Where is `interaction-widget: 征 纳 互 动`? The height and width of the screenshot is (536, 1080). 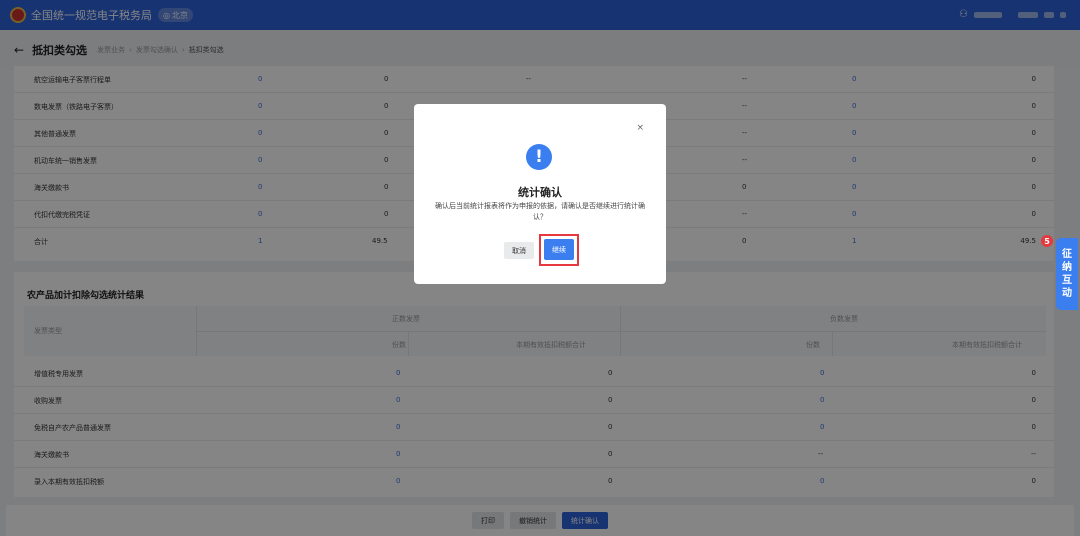 interaction-widget: 征 纳 互 动 is located at coordinates (1067, 274).